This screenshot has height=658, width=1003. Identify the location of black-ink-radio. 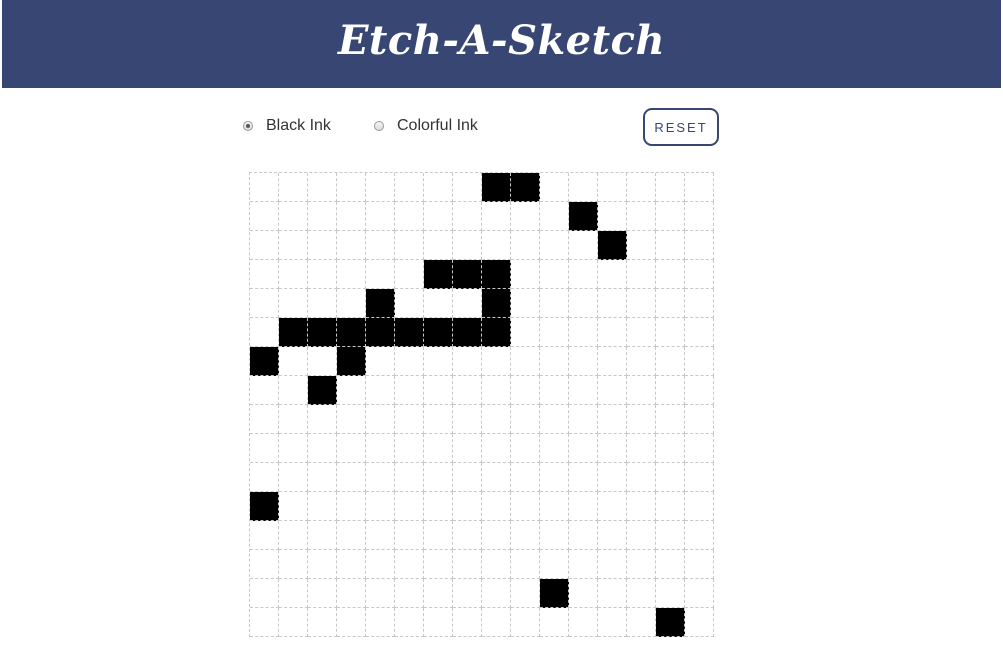
(248, 126).